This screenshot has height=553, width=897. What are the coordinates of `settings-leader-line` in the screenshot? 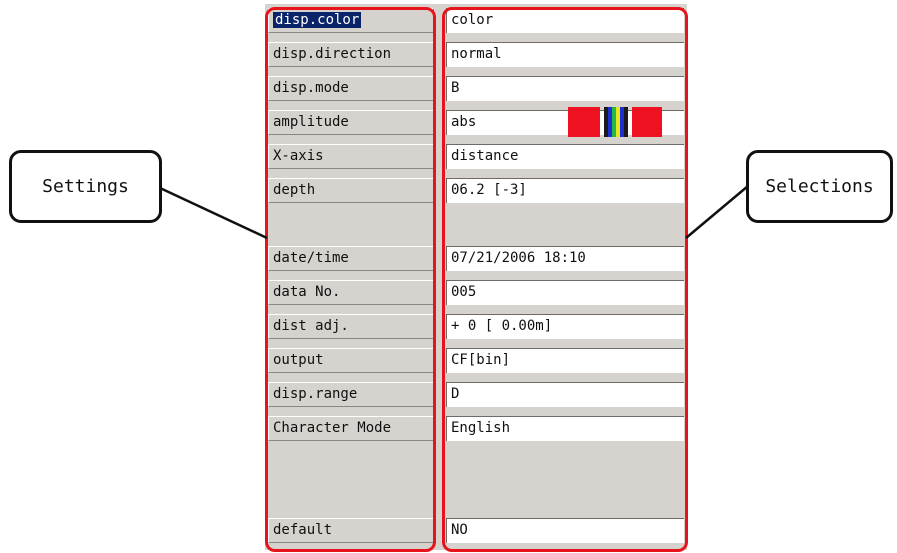 It's located at (213, 213).